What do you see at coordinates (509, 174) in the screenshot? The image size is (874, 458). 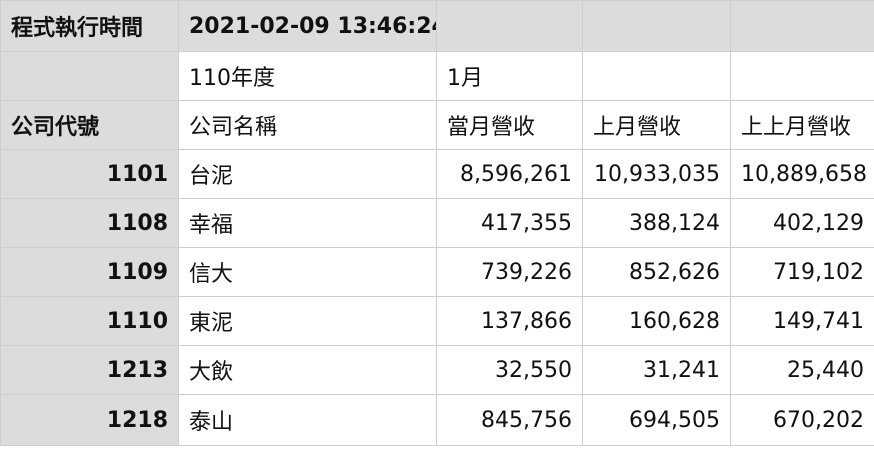 I see `this-month-revenue-cell: 8,596,261` at bounding box center [509, 174].